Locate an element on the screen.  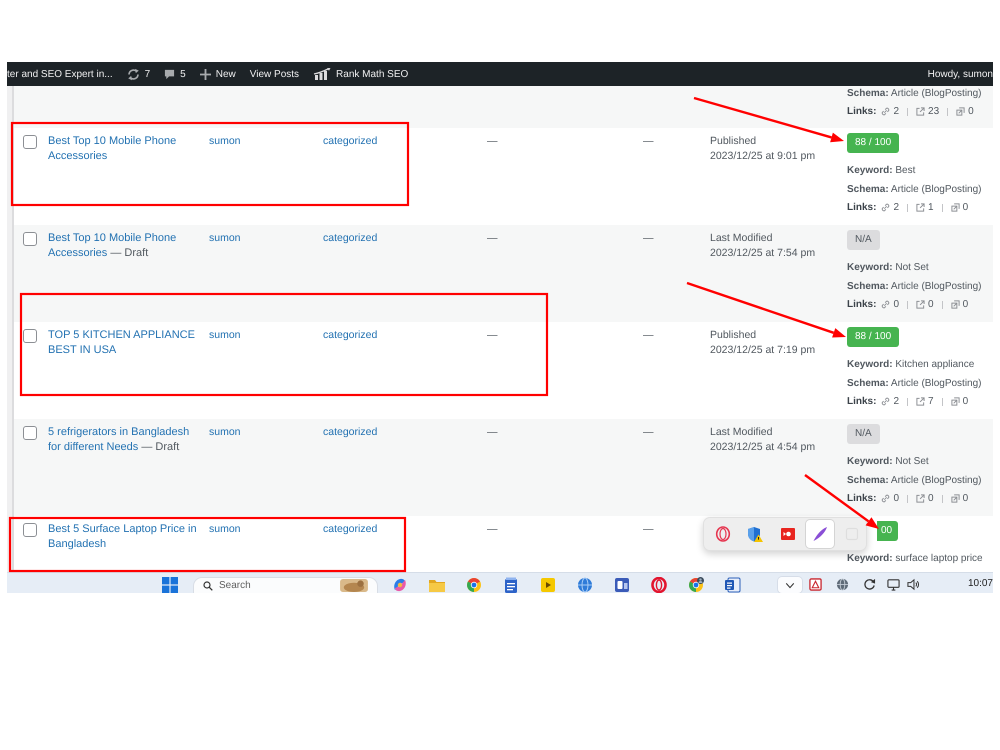
post-date: 2023/12/25 at 4:54 pm is located at coordinates (763, 447).